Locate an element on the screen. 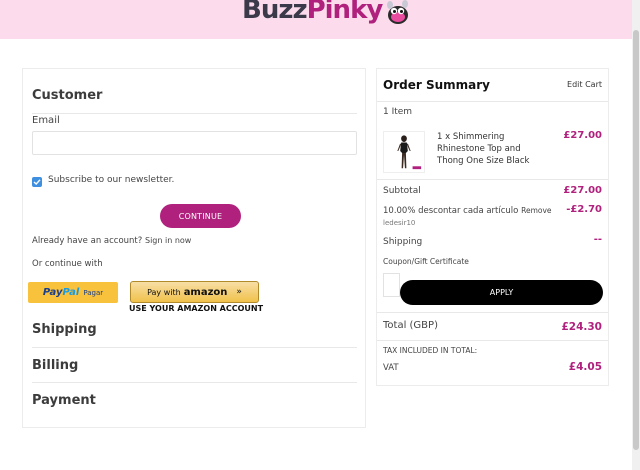 This screenshot has width=640, height=470. or-continue-text: Or continue with is located at coordinates (67, 264).